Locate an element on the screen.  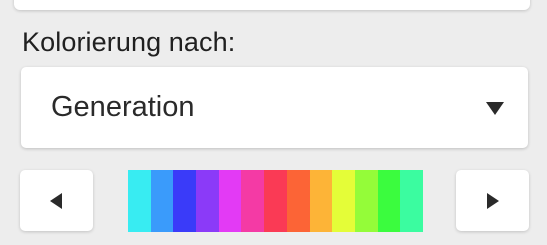
next-palette-button is located at coordinates (492, 200).